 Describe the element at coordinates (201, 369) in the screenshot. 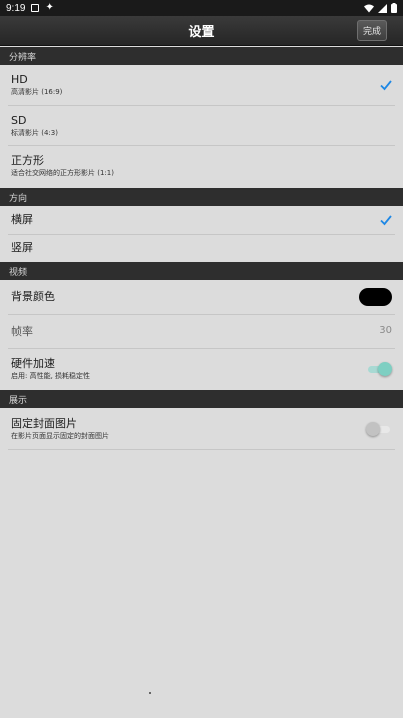

I see `hardware-accel-row: 硬件加速 启用: 高性能, 损耗稳定性` at that location.